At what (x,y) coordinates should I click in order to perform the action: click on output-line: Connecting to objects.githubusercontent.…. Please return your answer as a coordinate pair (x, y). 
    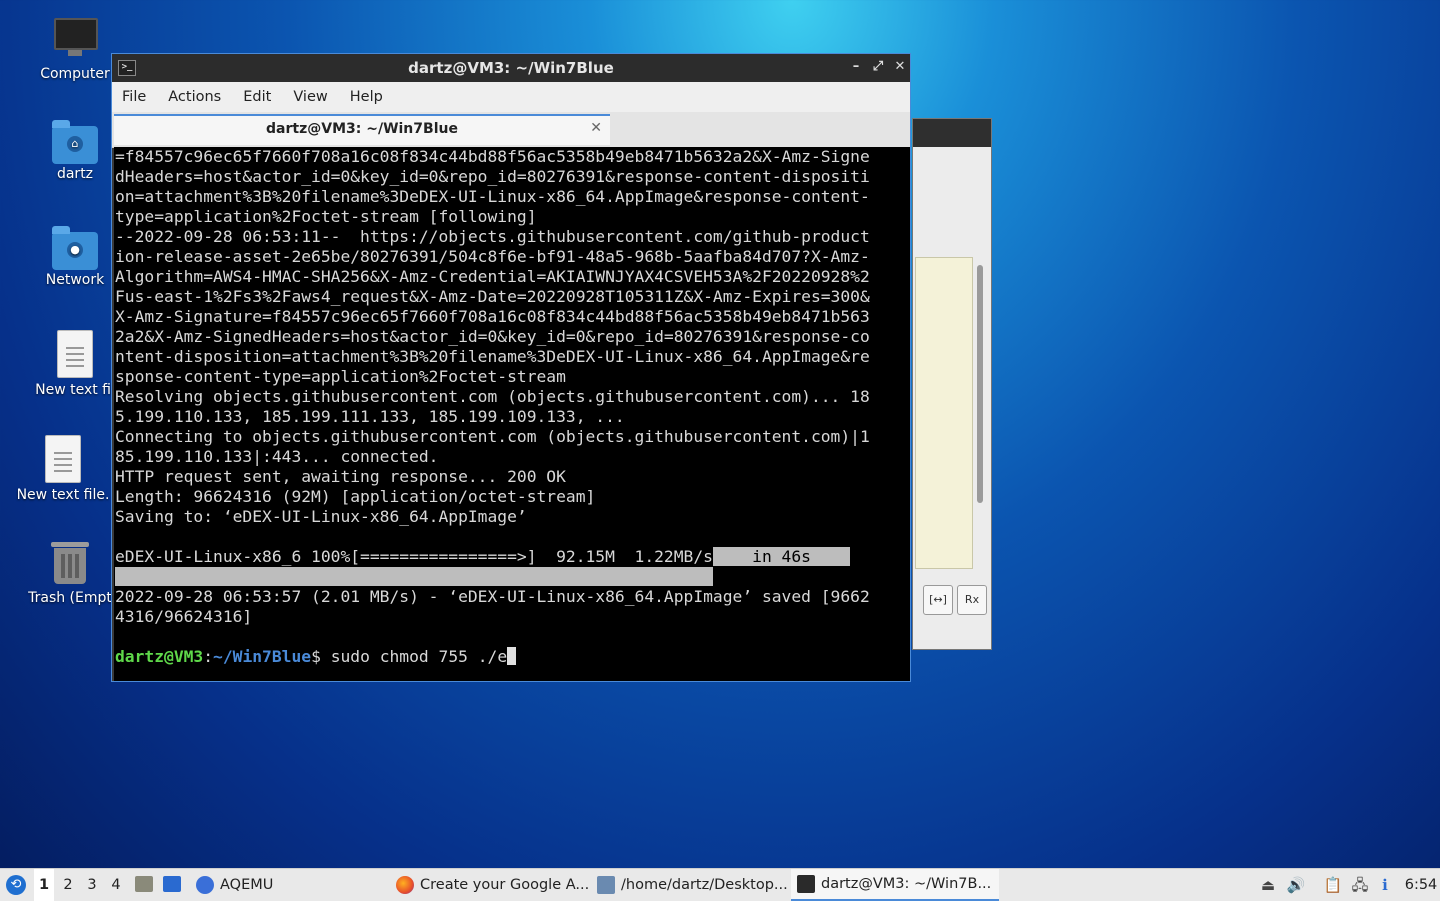
    Looking at the image, I should click on (492, 436).